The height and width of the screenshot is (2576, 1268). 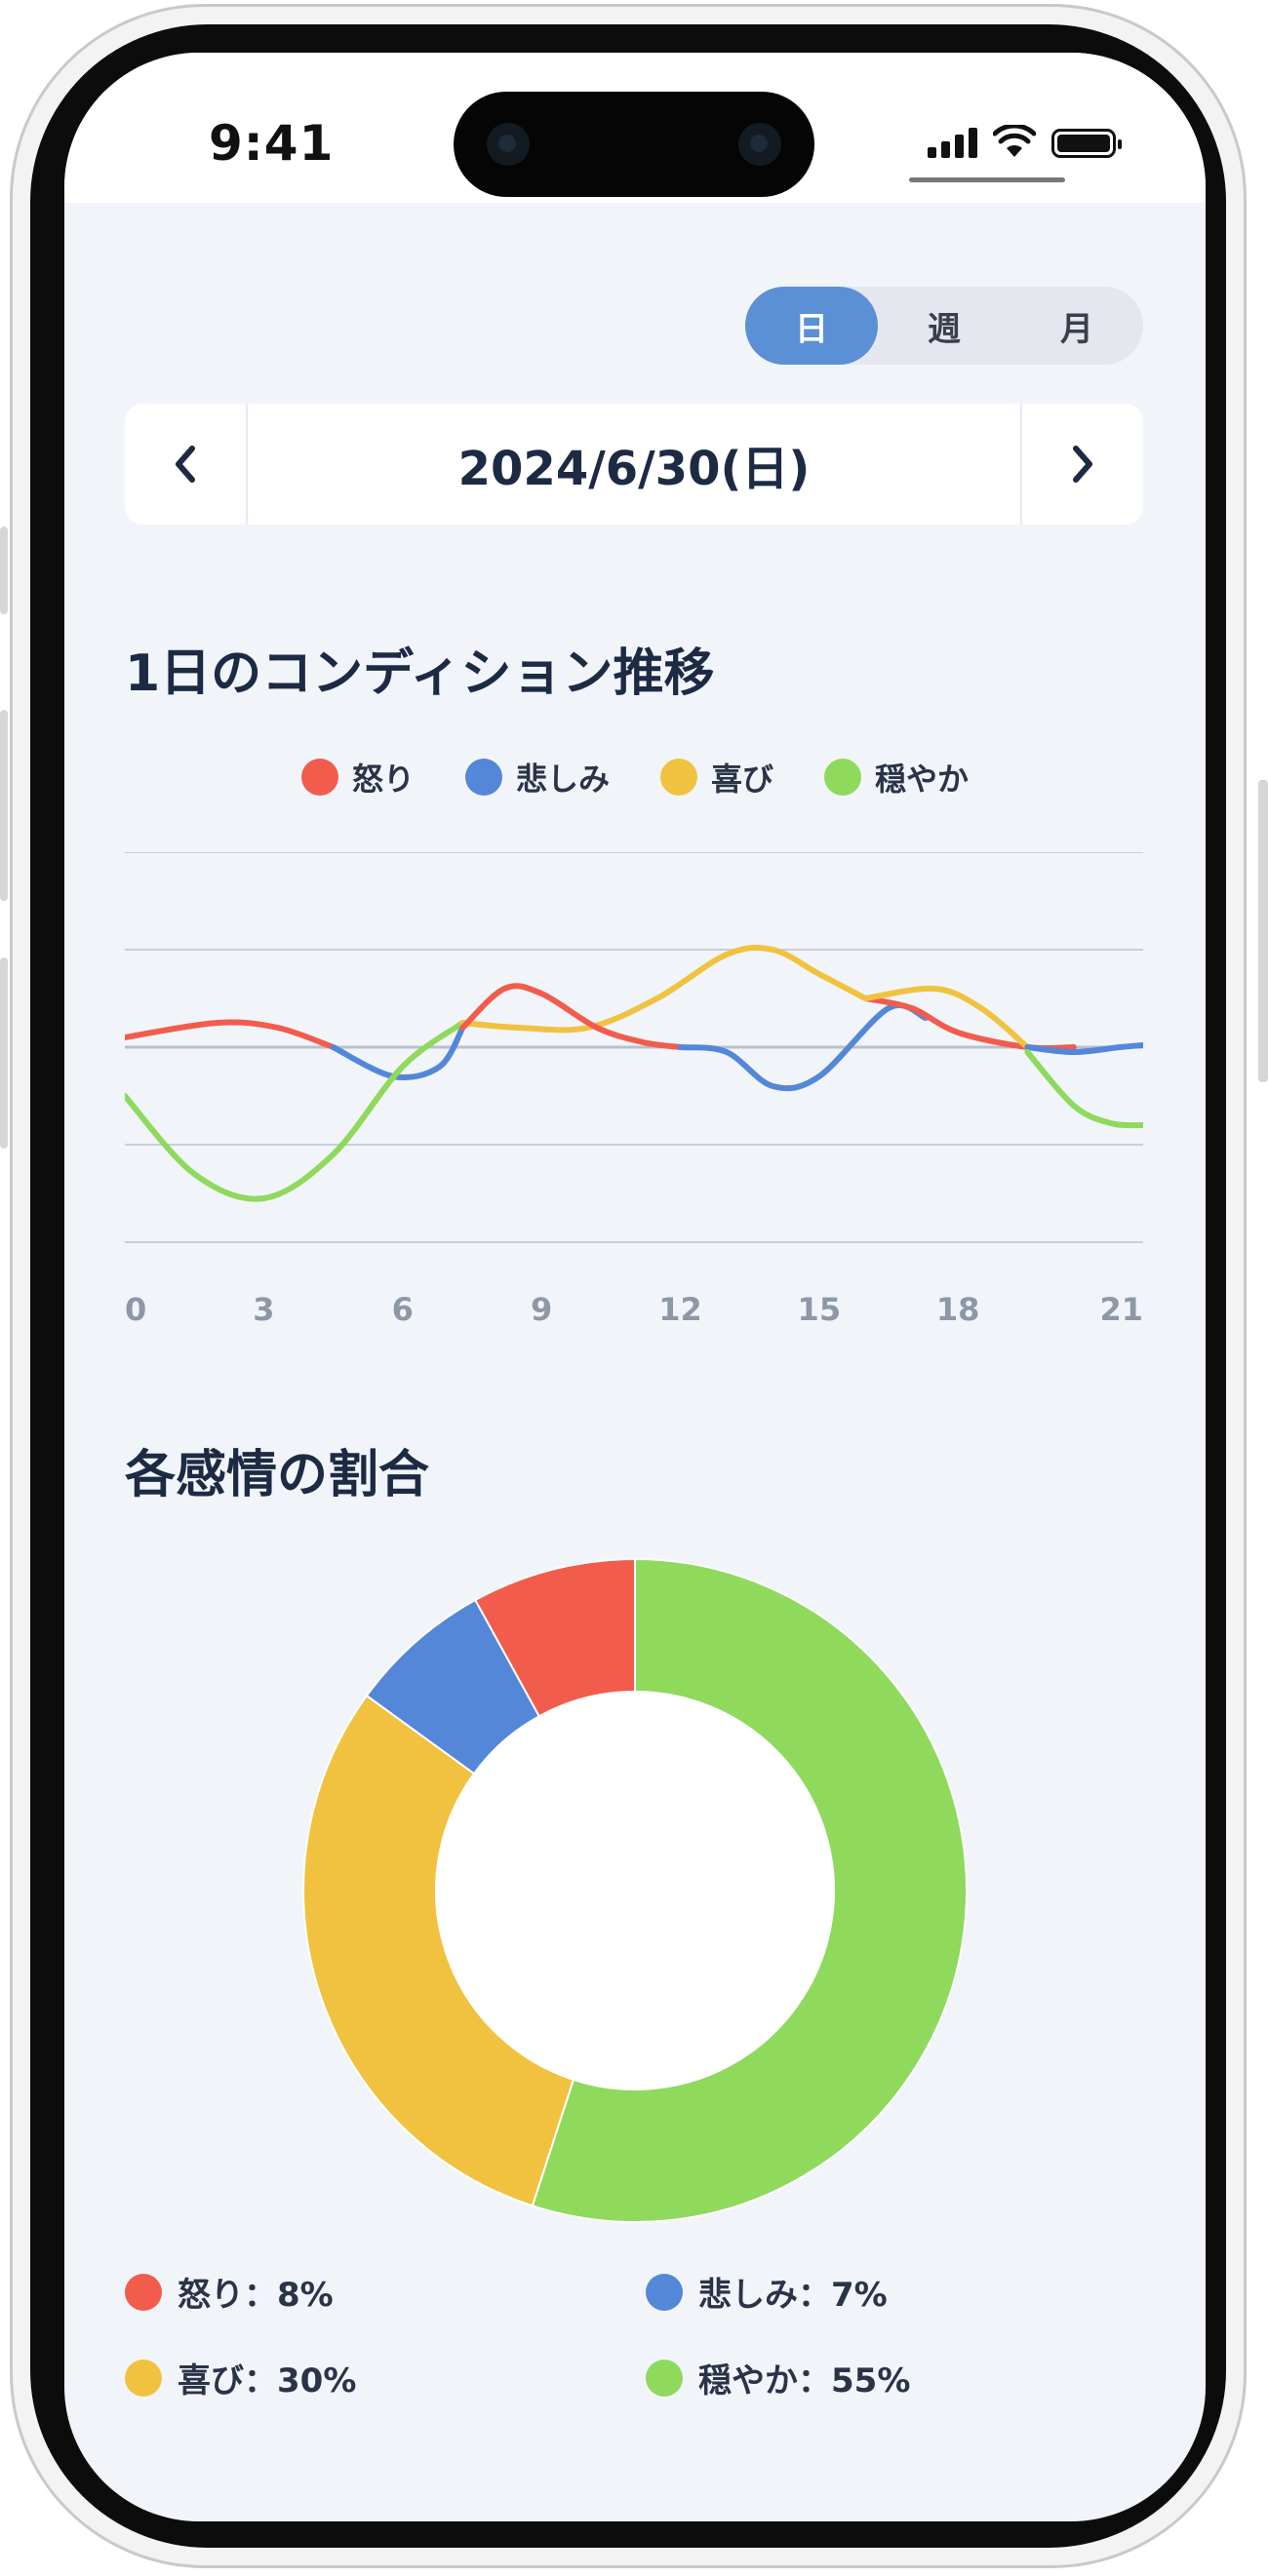 I want to click on emotion-ratio-donut-chart, so click(x=636, y=1890).